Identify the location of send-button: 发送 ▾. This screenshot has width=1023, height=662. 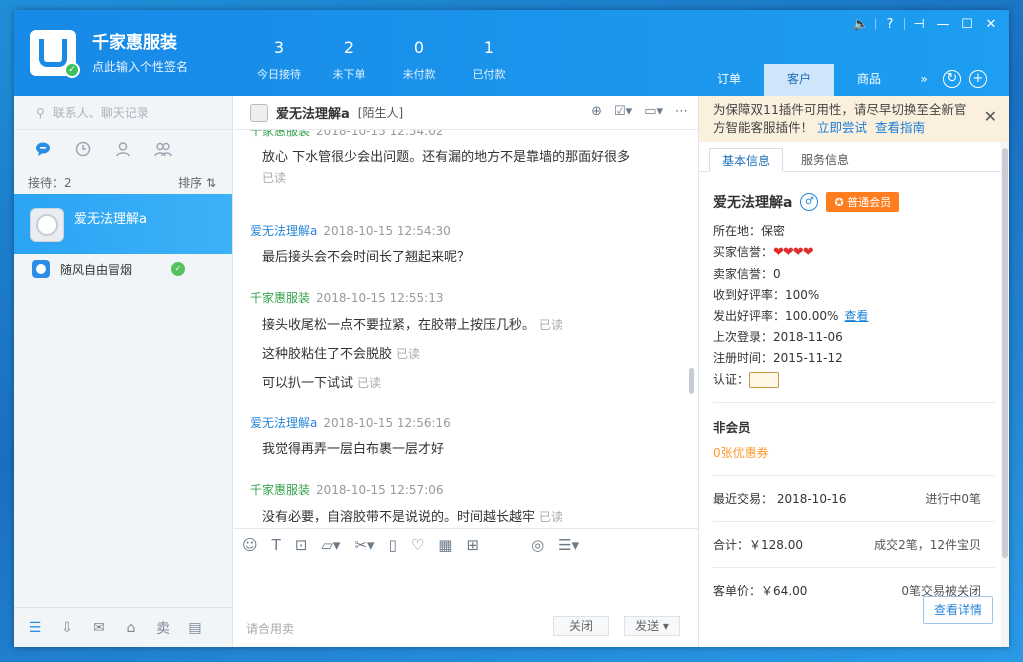
(652, 626).